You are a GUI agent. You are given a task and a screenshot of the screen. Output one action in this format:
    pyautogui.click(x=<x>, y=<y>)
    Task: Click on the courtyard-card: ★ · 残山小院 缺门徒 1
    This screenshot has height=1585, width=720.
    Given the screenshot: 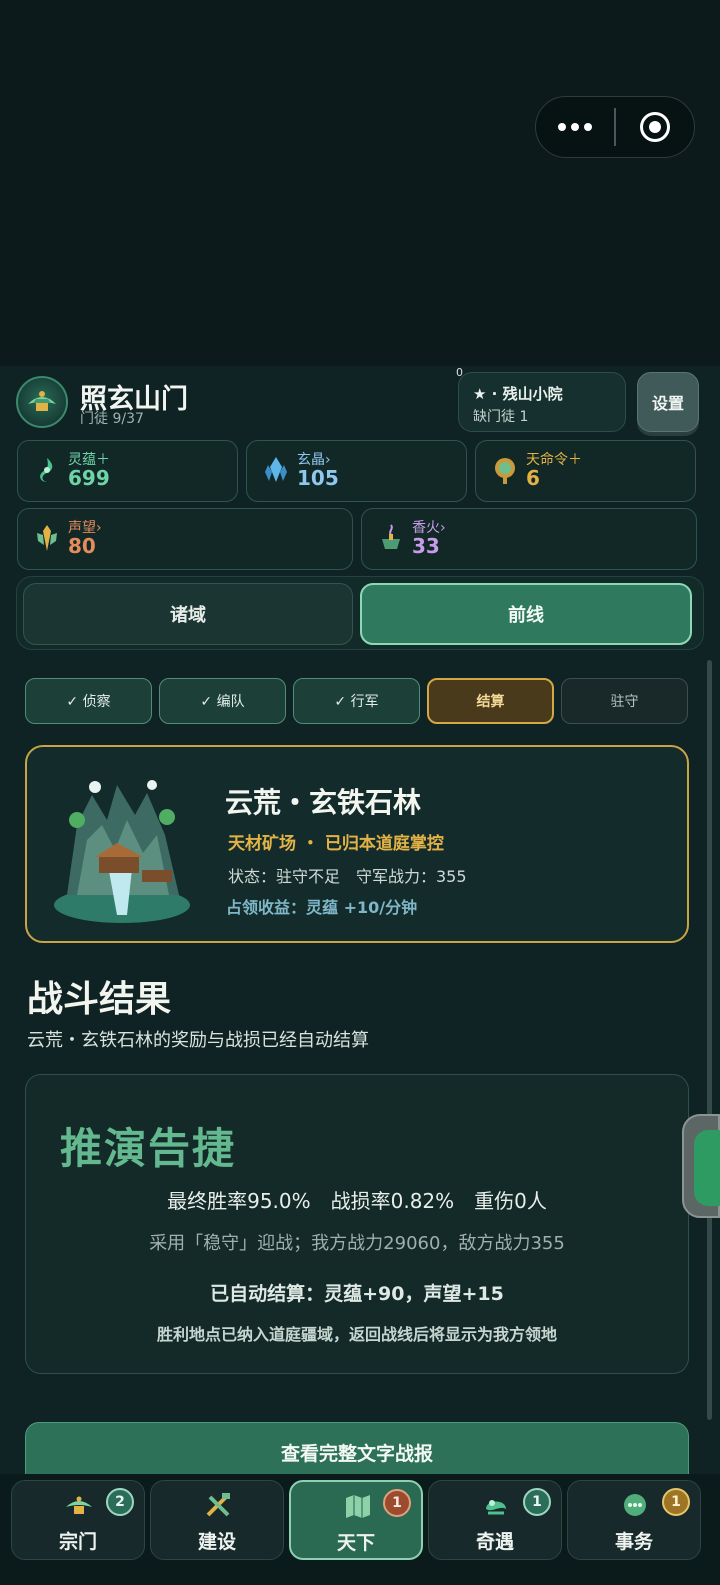 What is the action you would take?
    pyautogui.click(x=542, y=402)
    